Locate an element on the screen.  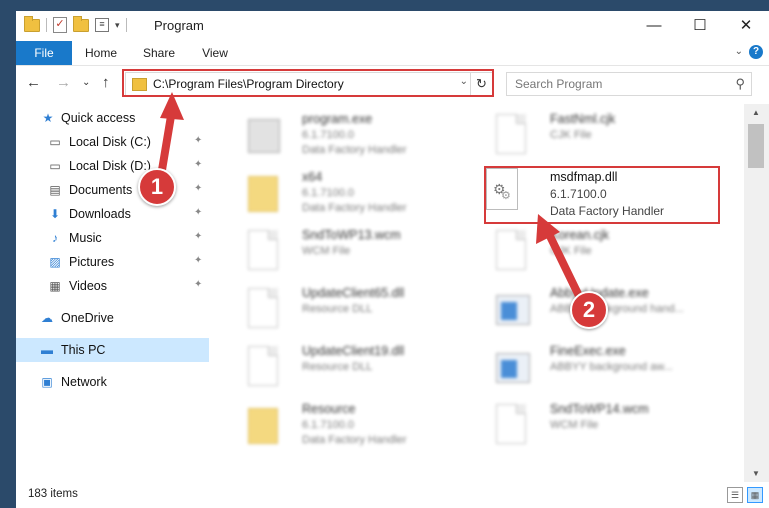
search-icon: ⚲ is located at coordinates (740, 84).